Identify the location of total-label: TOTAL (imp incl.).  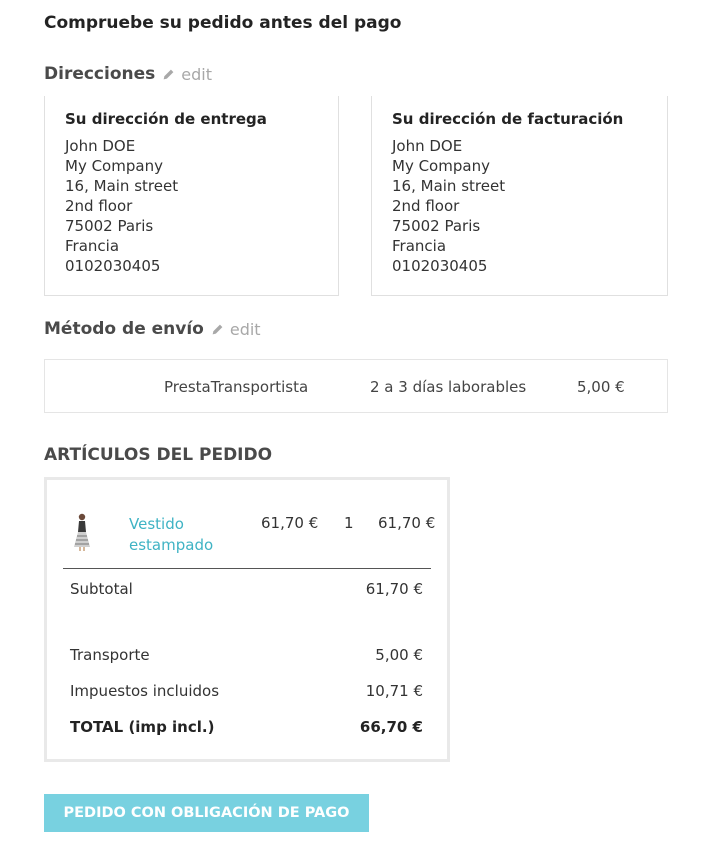
(142, 727).